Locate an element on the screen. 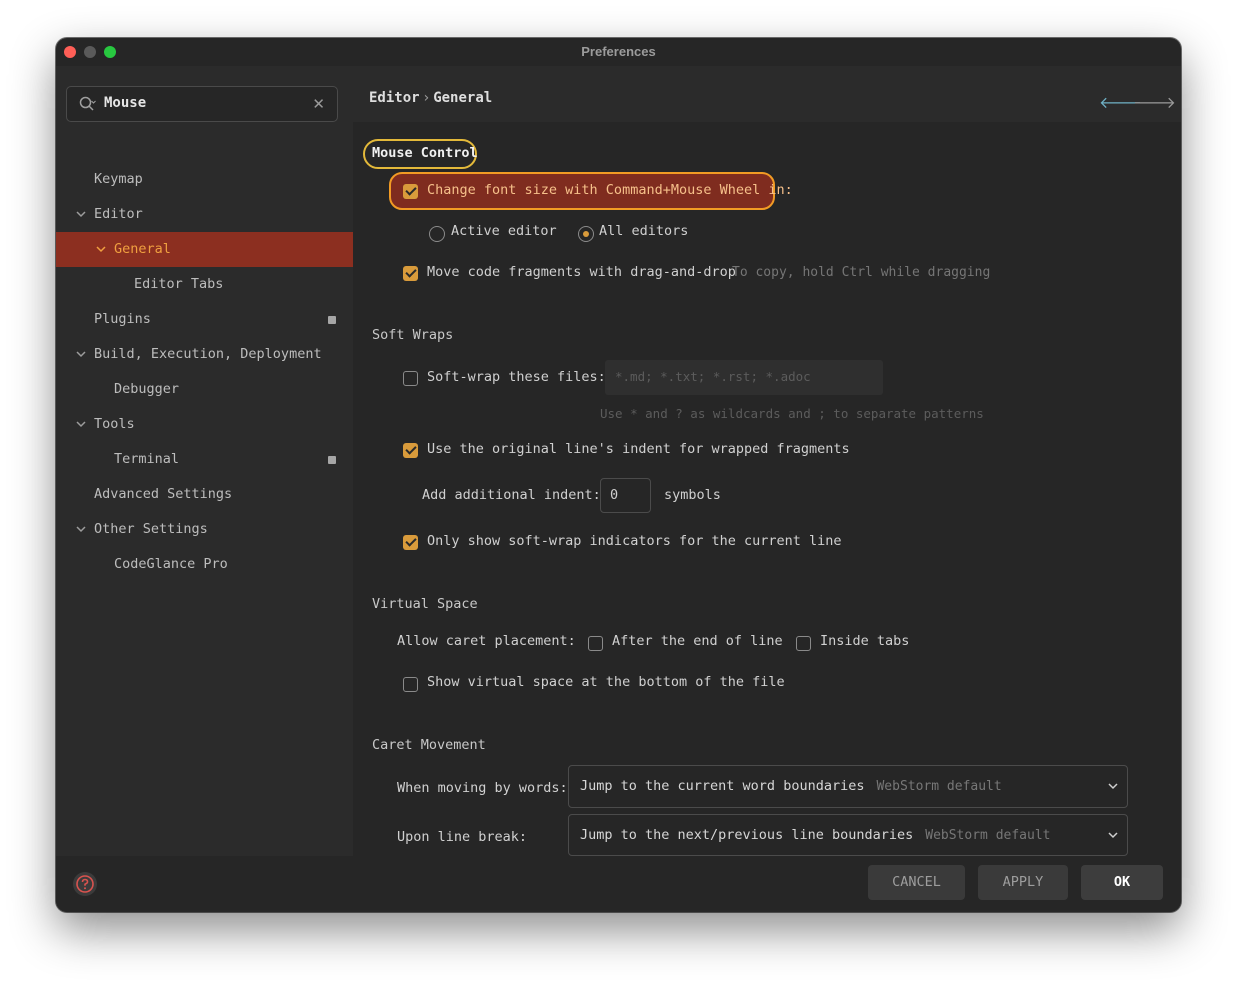  breadcrumb-current: General is located at coordinates (463, 98).